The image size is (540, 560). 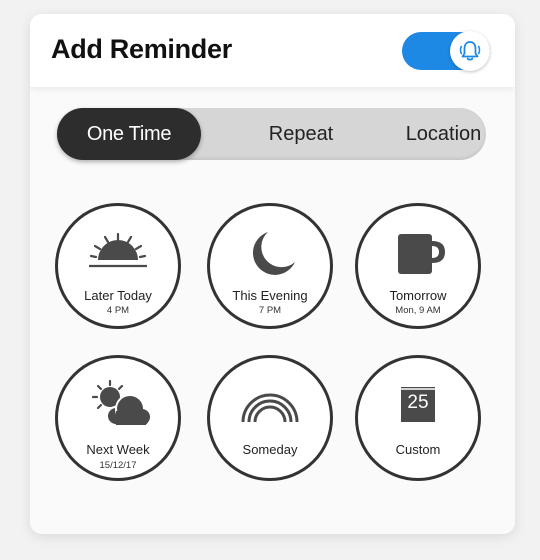 What do you see at coordinates (418, 310) in the screenshot?
I see `option-sublabel: Mon, 9 AM` at bounding box center [418, 310].